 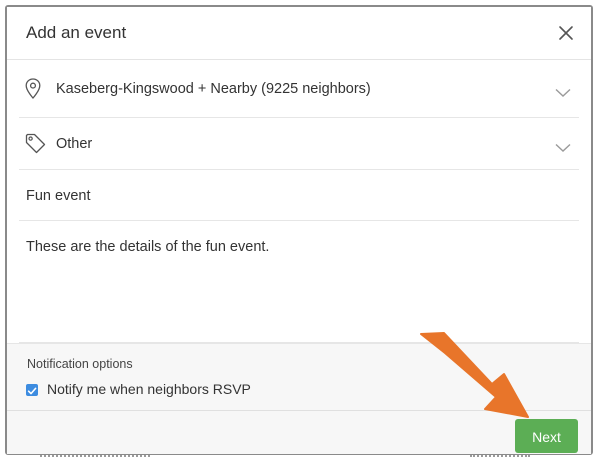 What do you see at coordinates (148, 247) in the screenshot?
I see `event-details-value: These are the details of the fun event.` at bounding box center [148, 247].